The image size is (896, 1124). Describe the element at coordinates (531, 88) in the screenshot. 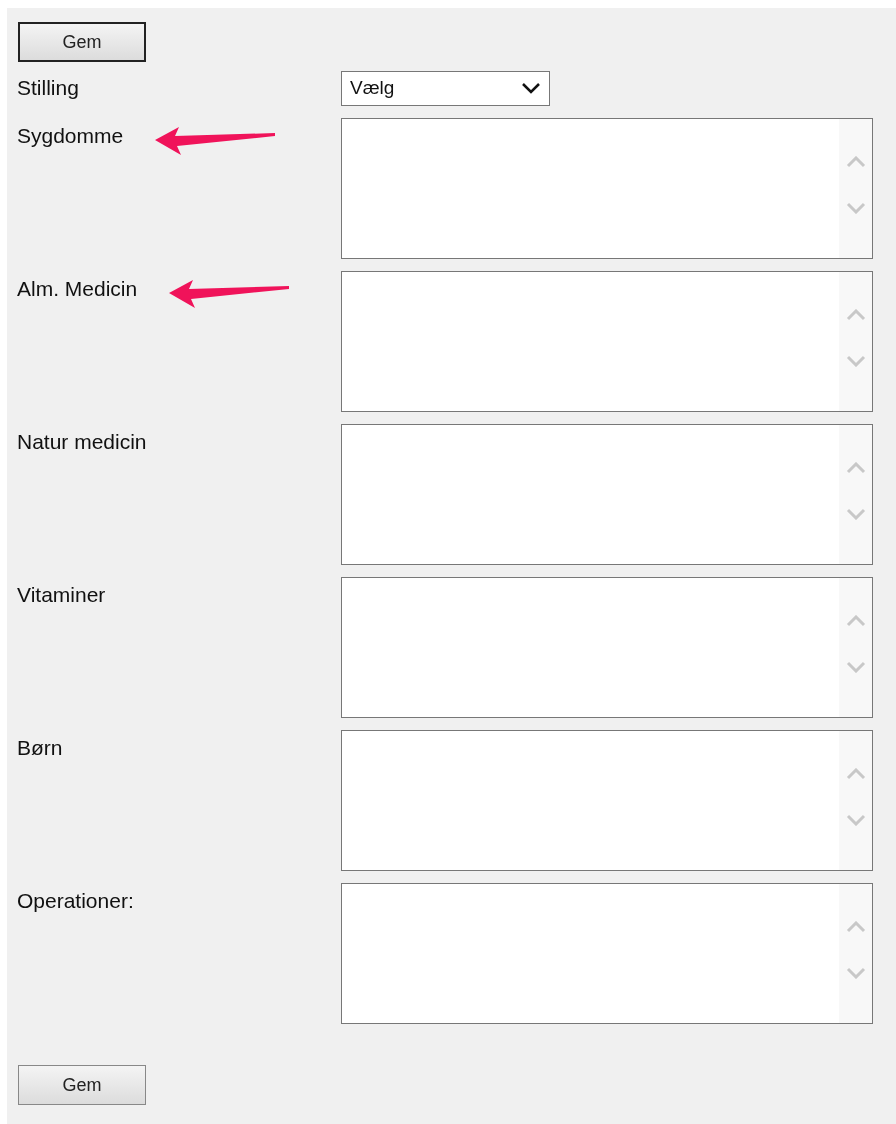

I see `chevron-down-icon` at that location.